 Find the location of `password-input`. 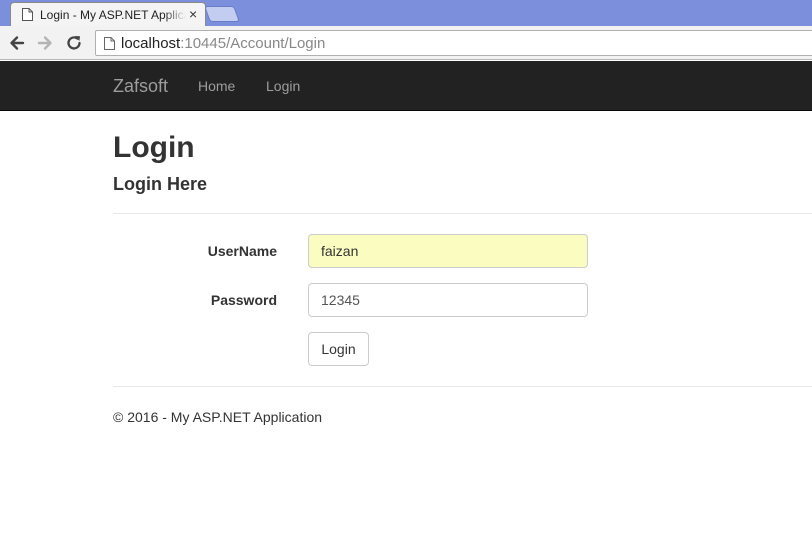

password-input is located at coordinates (448, 300).